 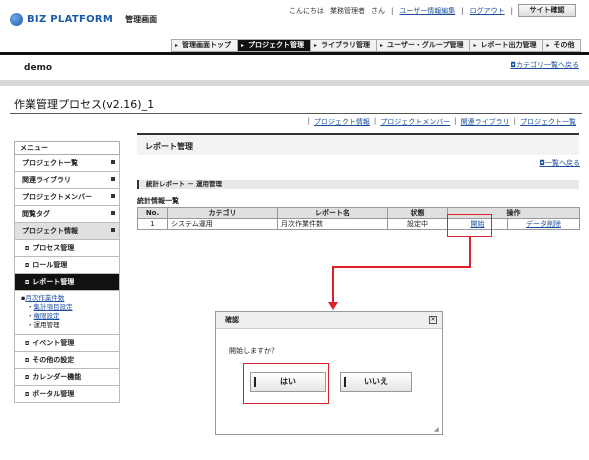 I want to click on sidebar-item-portal-management: ポータル管理, so click(x=67, y=394).